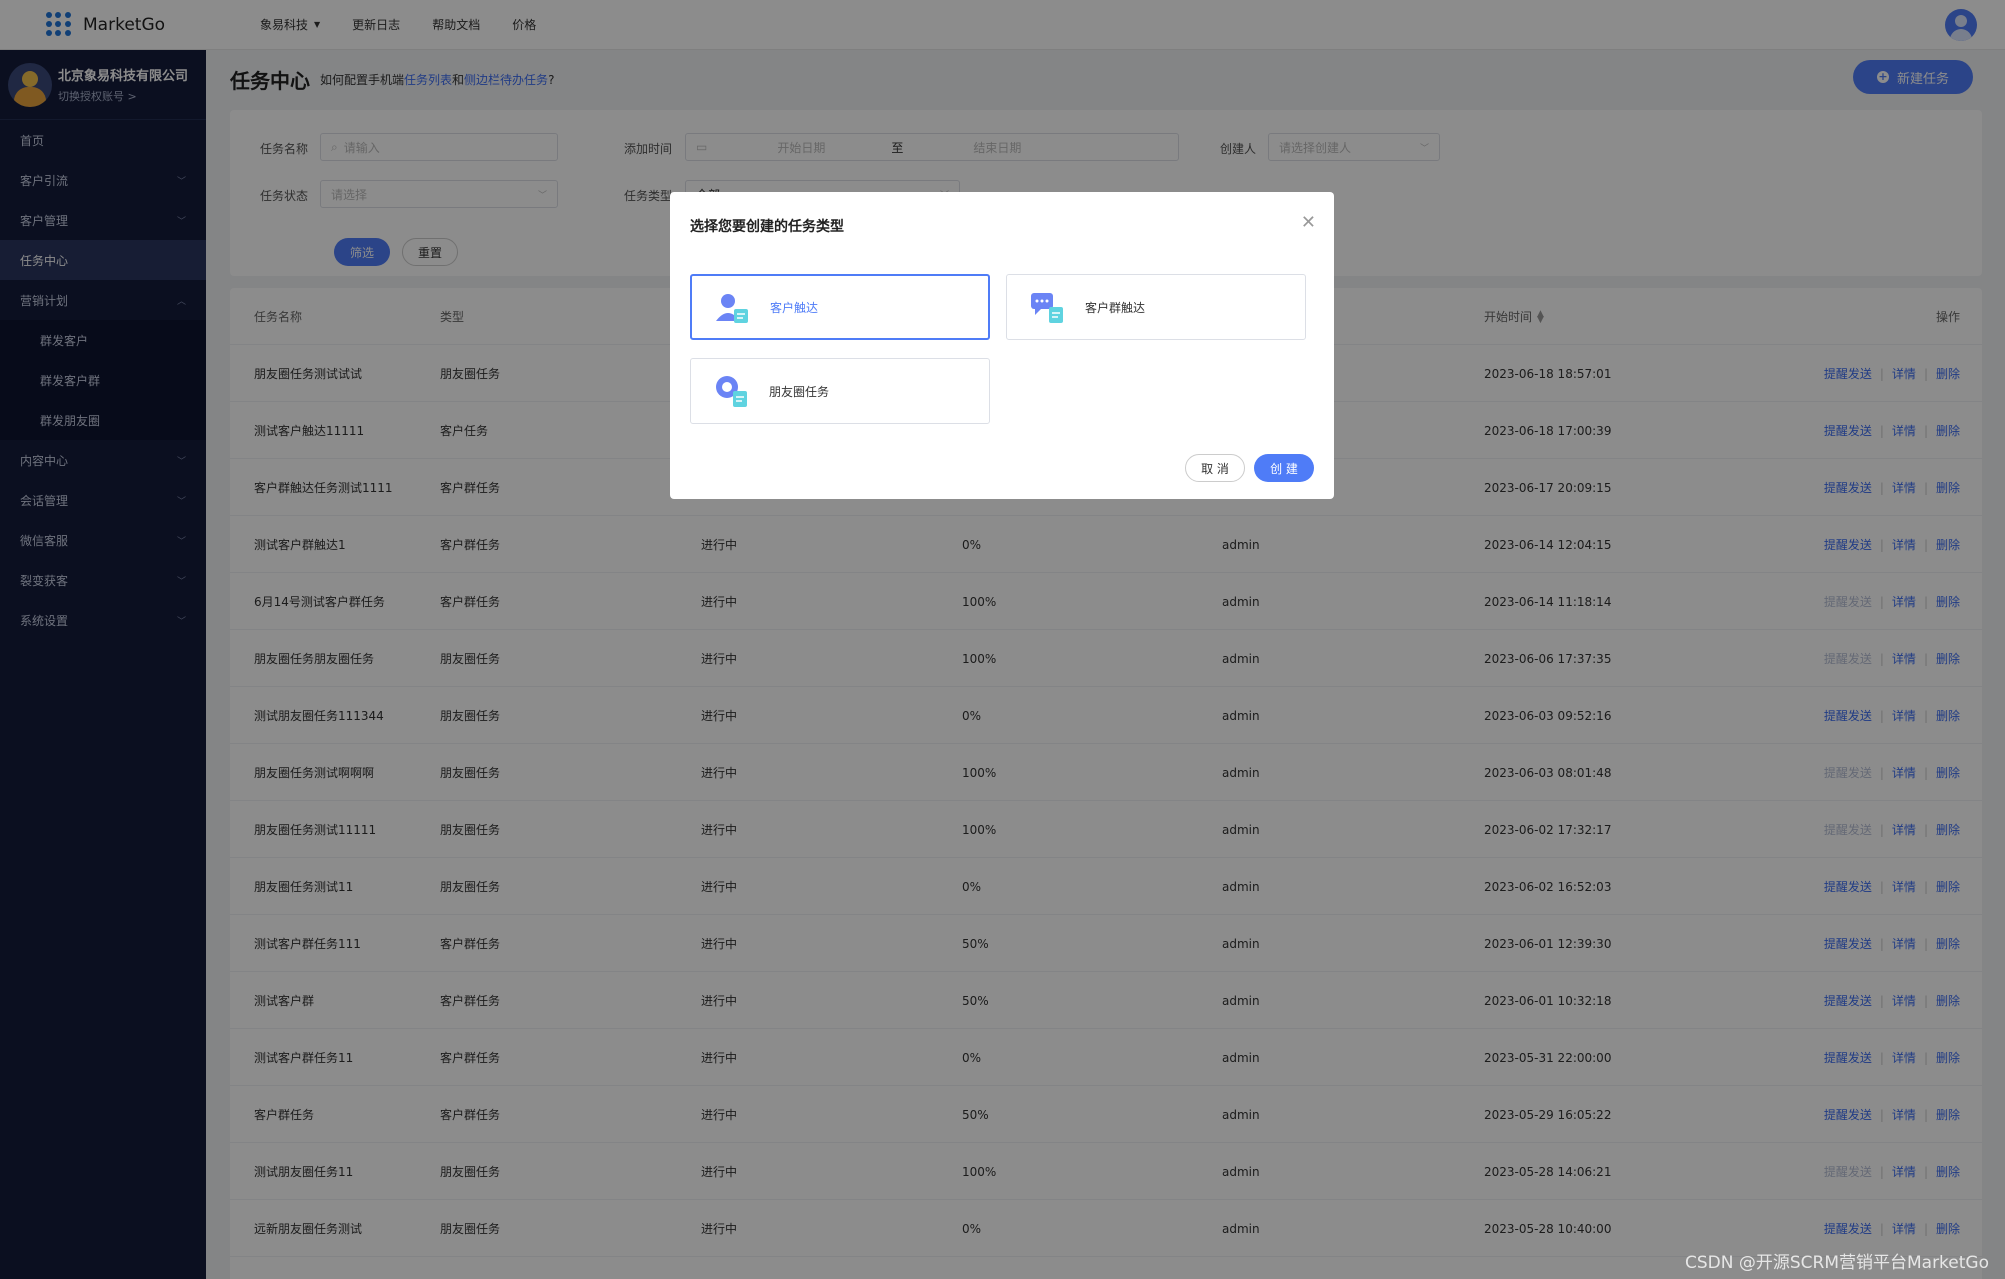 Image resolution: width=2005 pixels, height=1279 pixels. I want to click on option-group-reach: 客户群触达, so click(1156, 307).